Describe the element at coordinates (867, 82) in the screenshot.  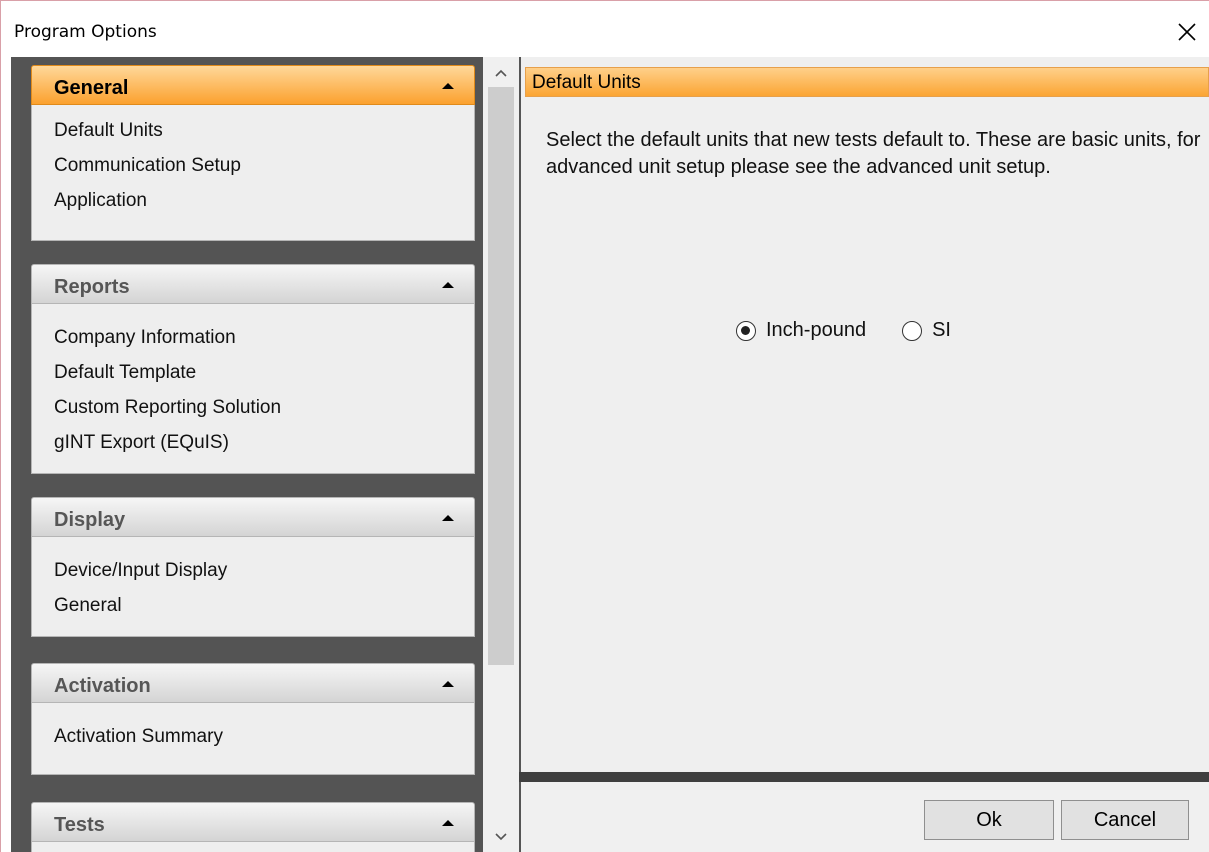
I see `section-header: Default Units` at that location.